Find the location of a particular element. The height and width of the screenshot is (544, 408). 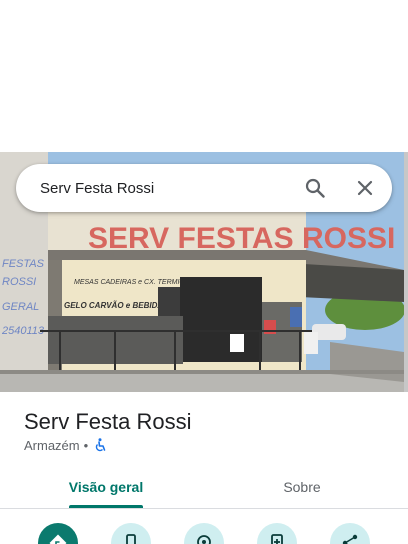

search-icon is located at coordinates (315, 188).